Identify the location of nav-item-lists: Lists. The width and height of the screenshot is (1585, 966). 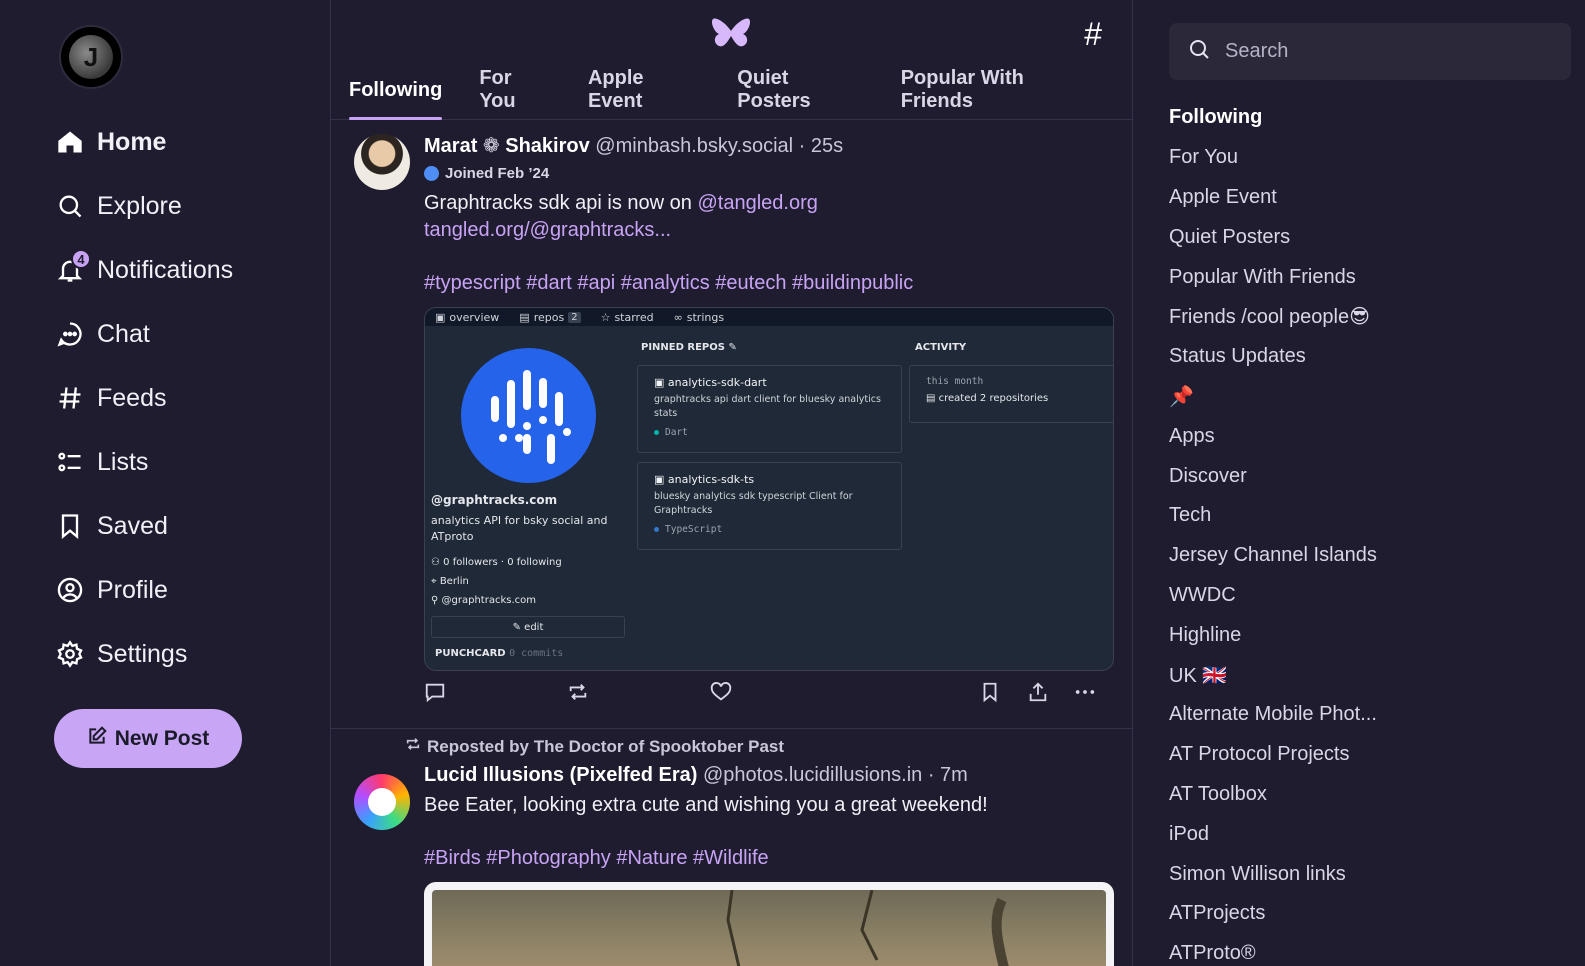
(144, 462).